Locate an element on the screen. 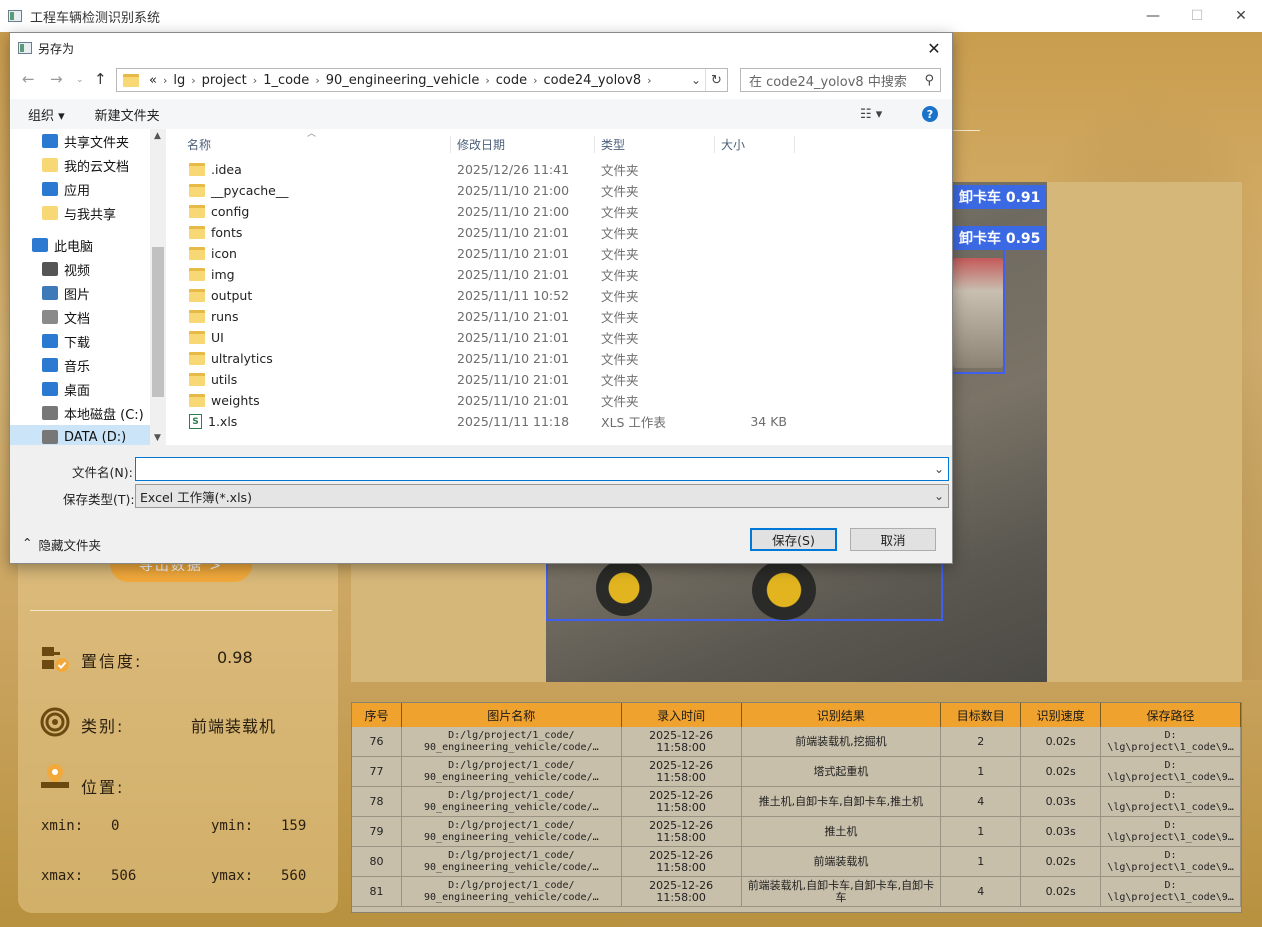 The image size is (1262, 927). scroll-up-icon: ▲ is located at coordinates (157, 136).